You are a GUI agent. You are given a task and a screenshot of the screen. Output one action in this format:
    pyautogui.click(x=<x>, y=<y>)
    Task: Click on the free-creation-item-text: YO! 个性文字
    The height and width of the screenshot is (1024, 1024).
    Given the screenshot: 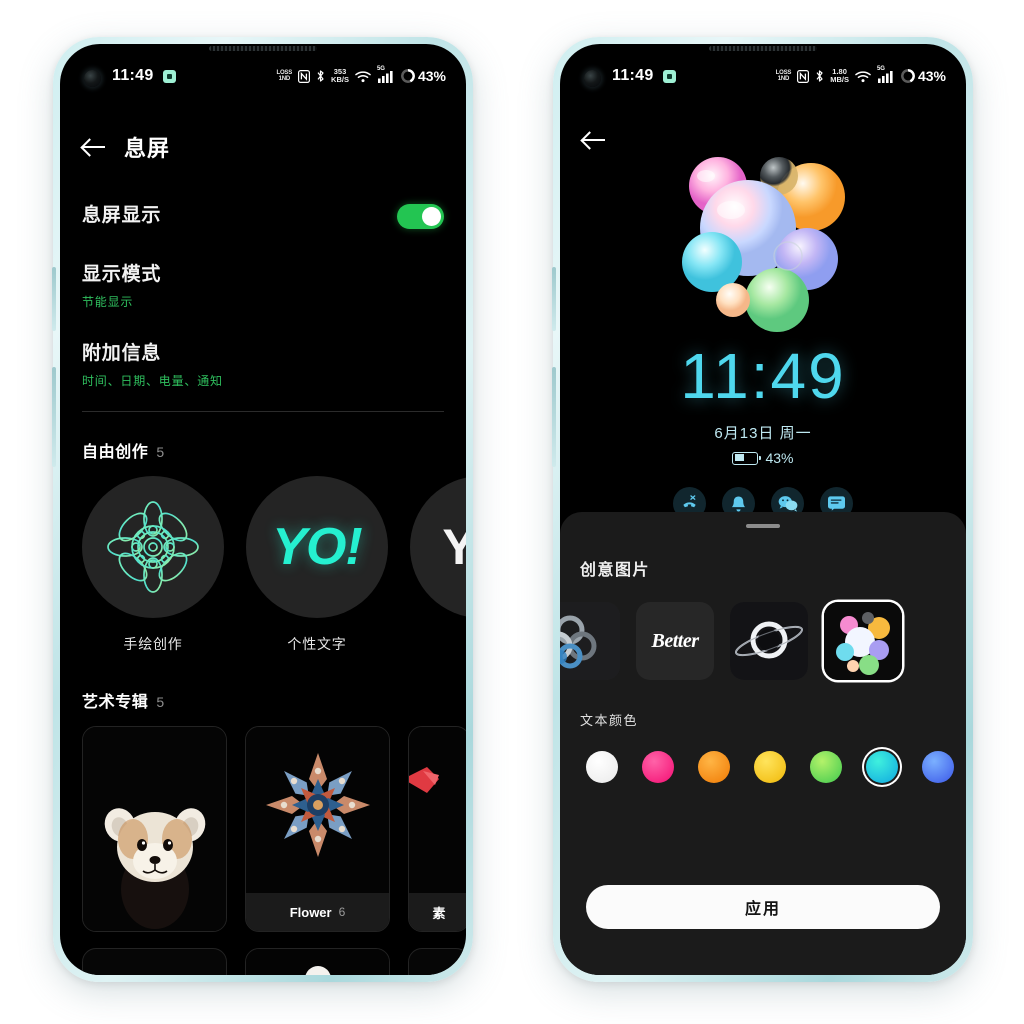 What is the action you would take?
    pyautogui.click(x=317, y=565)
    